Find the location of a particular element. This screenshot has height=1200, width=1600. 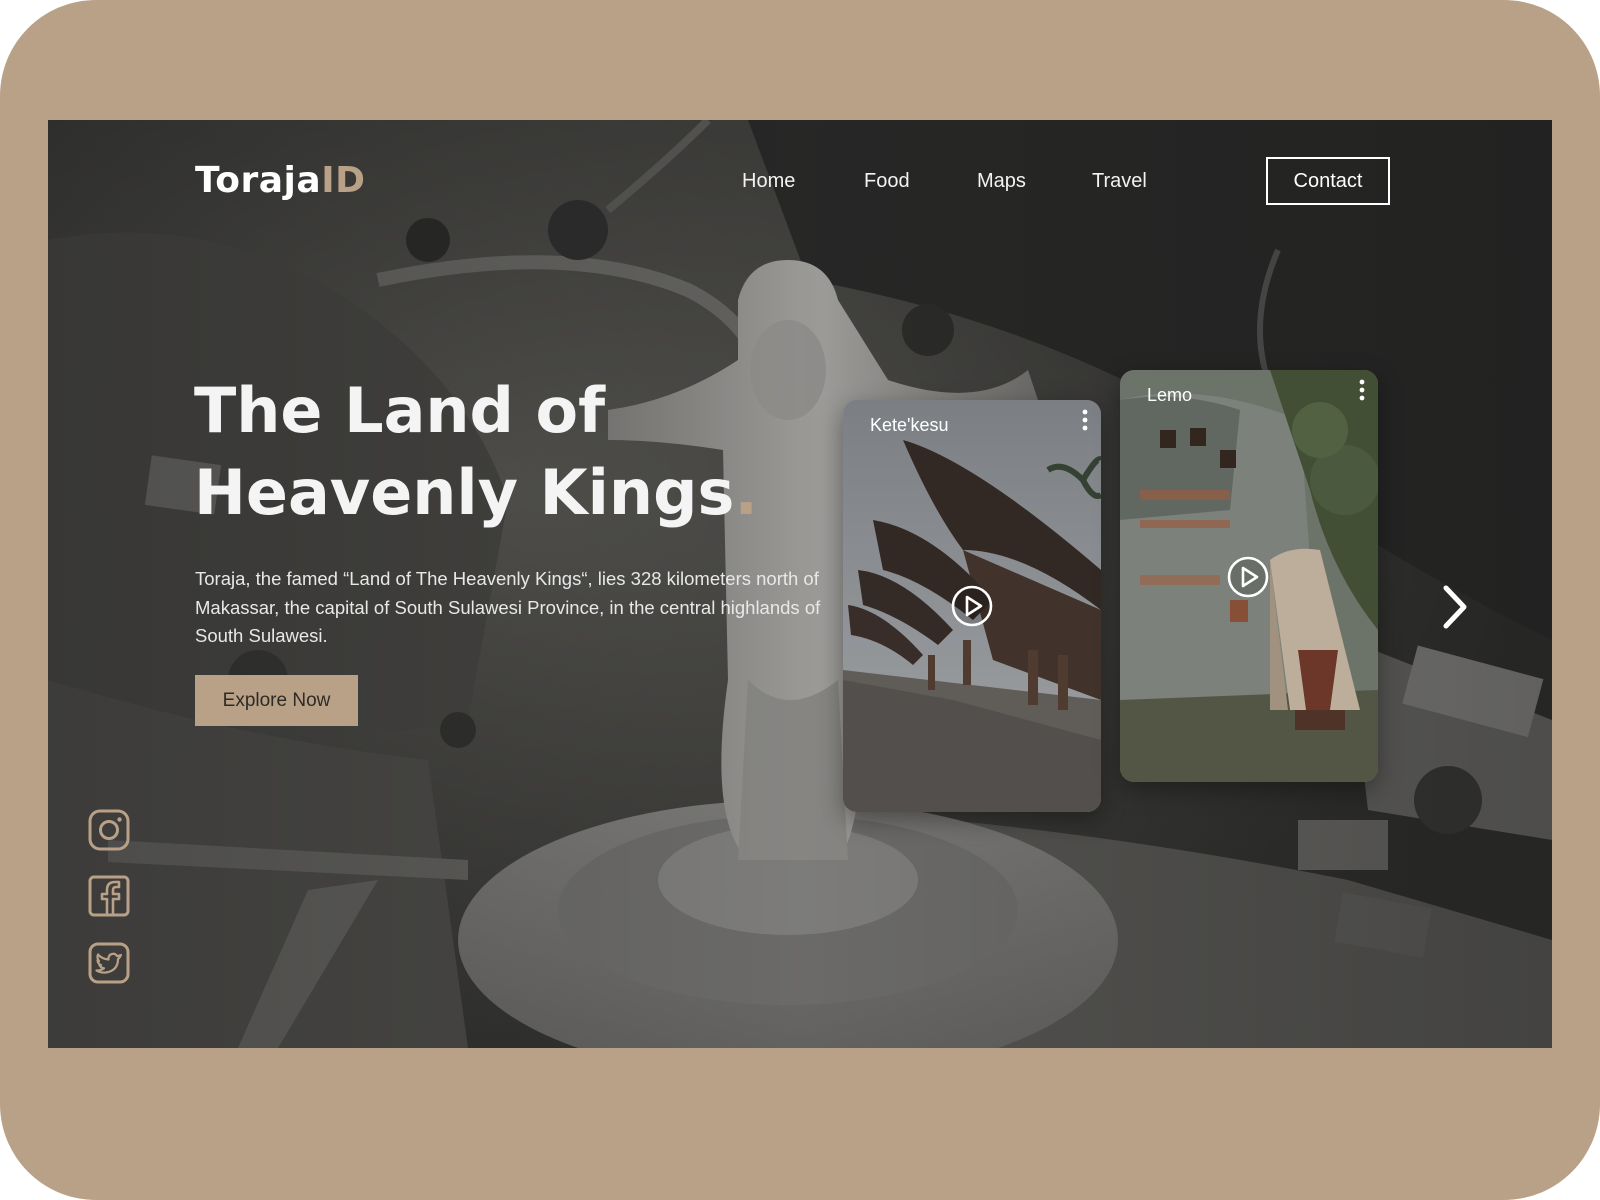

site-logo: TorajaID is located at coordinates (280, 180).